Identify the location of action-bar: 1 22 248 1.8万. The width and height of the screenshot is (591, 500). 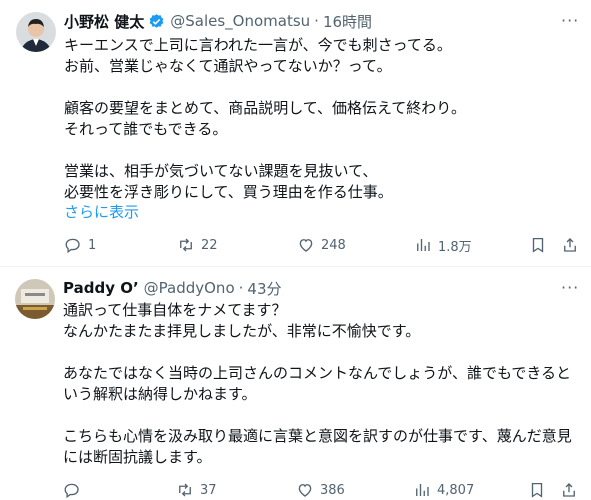
(324, 245).